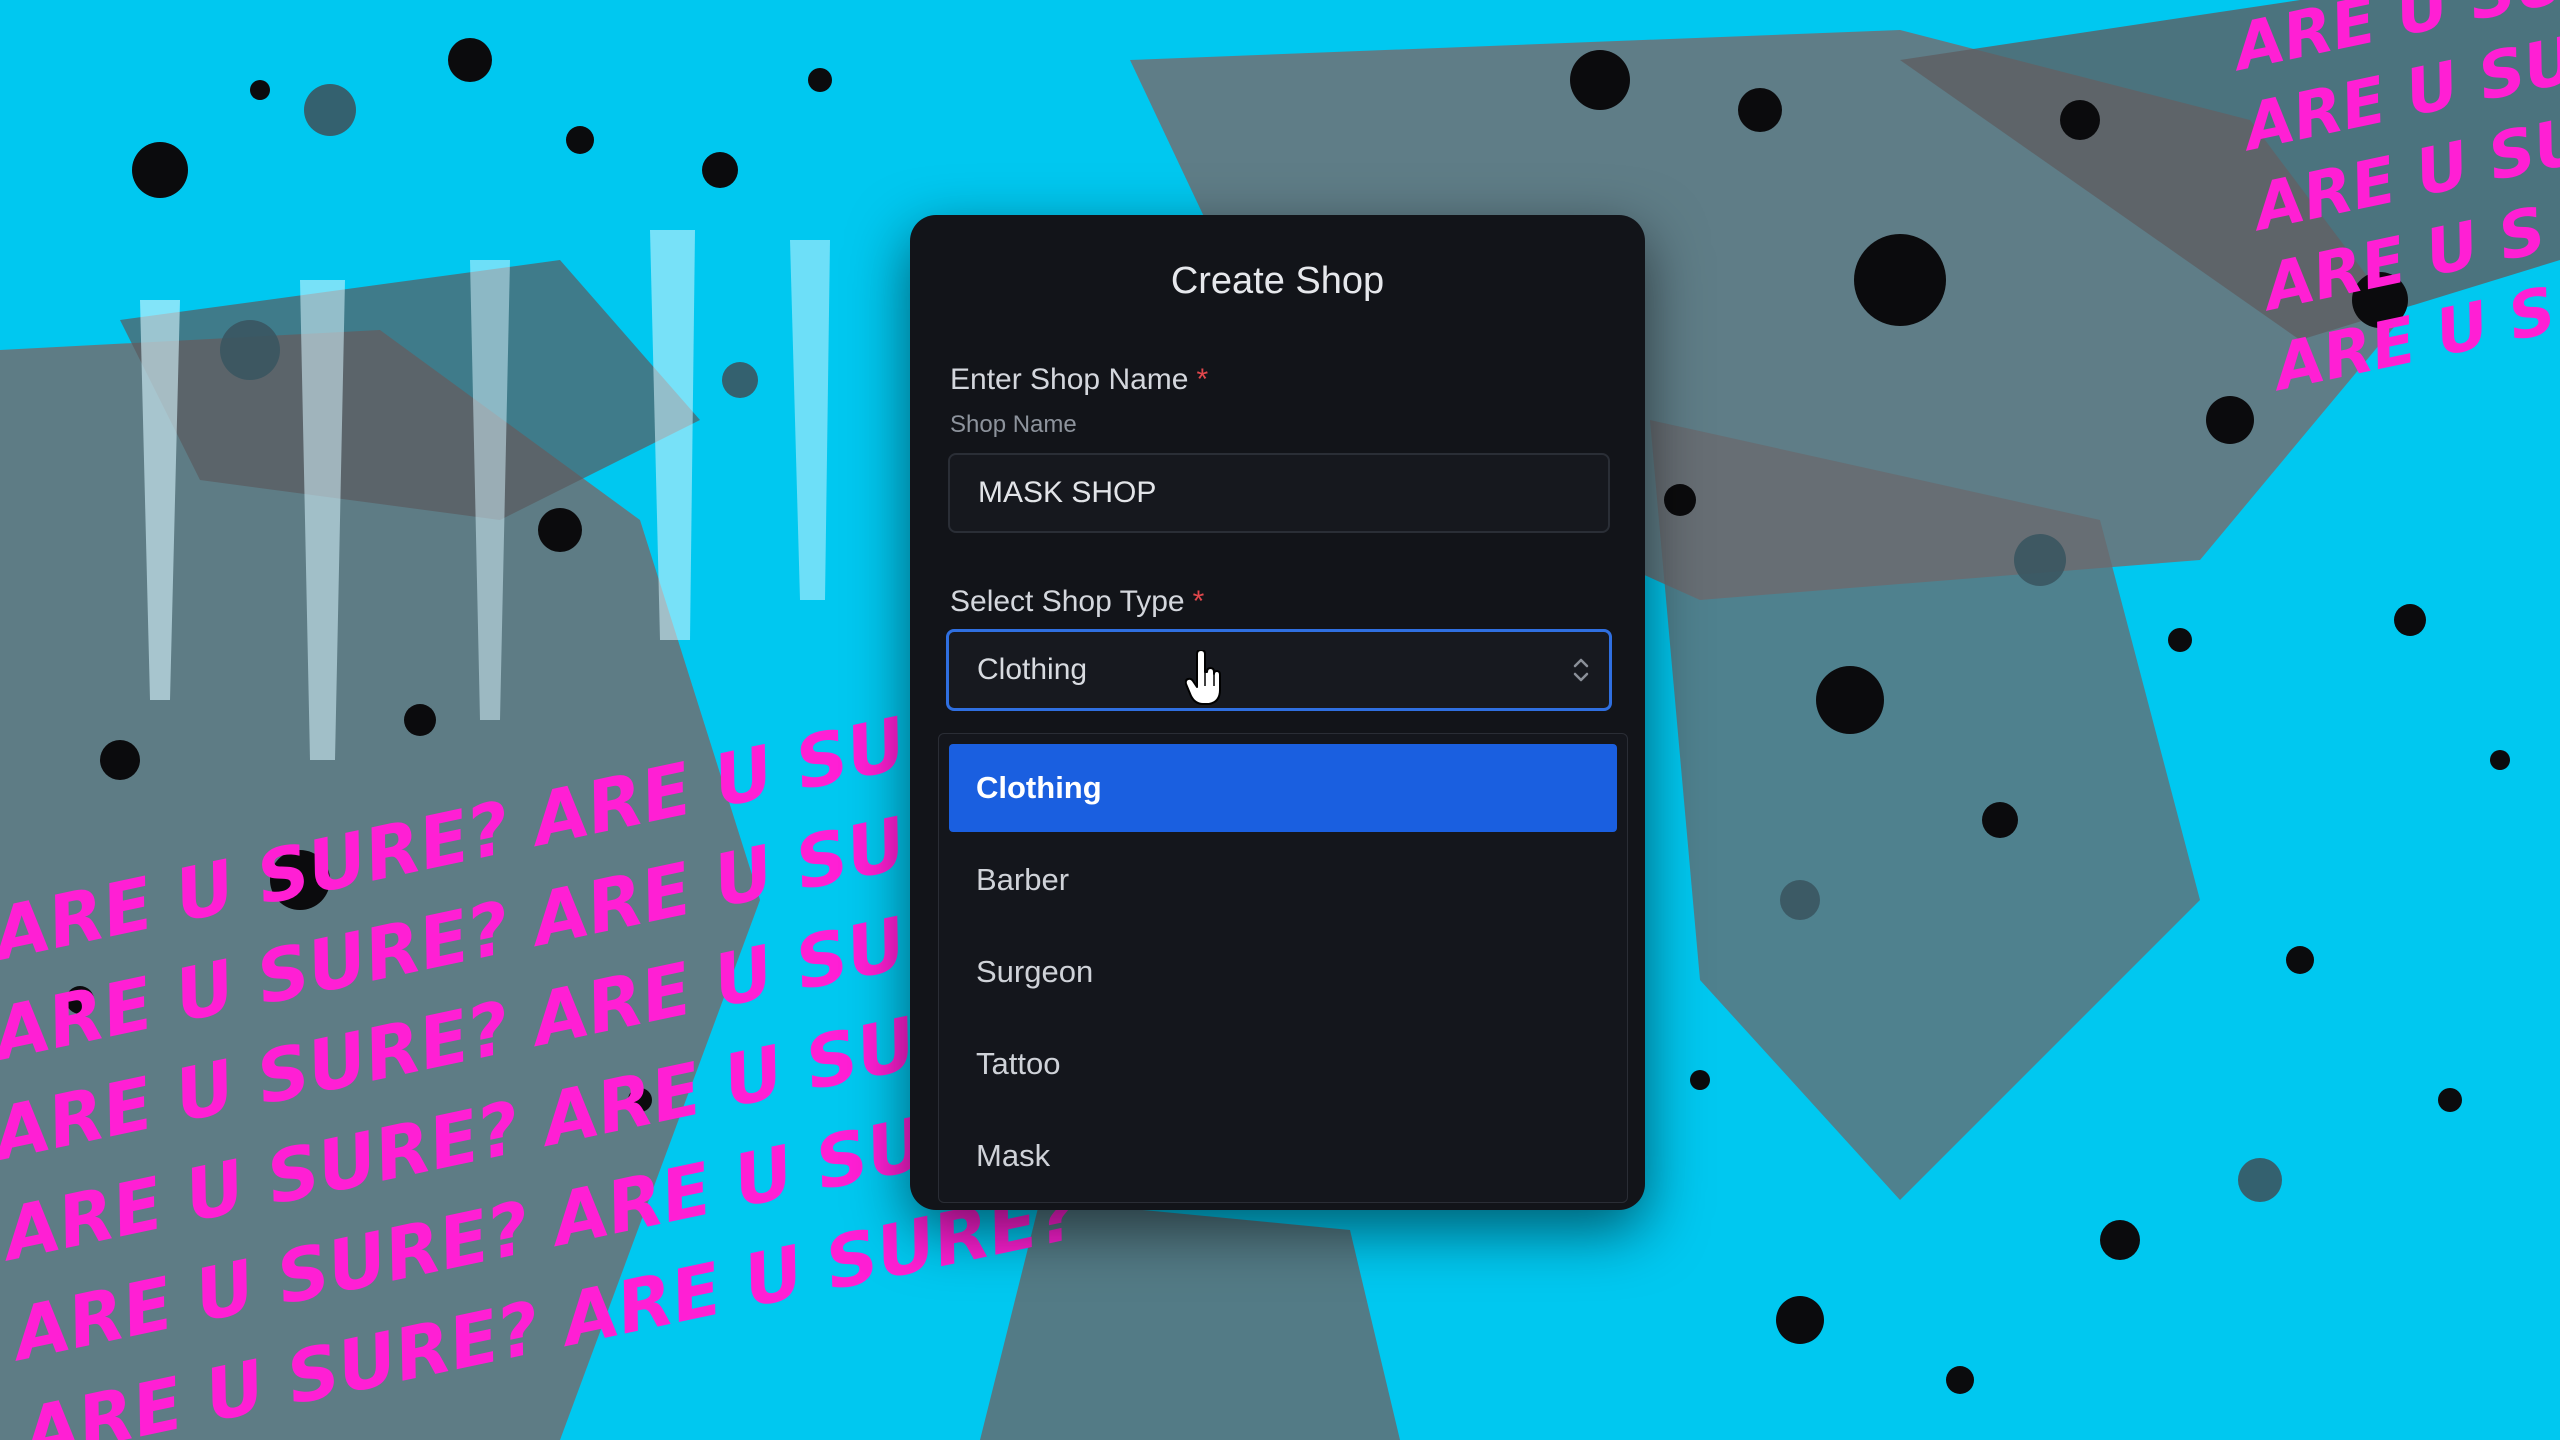 This screenshot has height=1440, width=2560. I want to click on shop-type-label-text: Select Shop Type, so click(1067, 601).